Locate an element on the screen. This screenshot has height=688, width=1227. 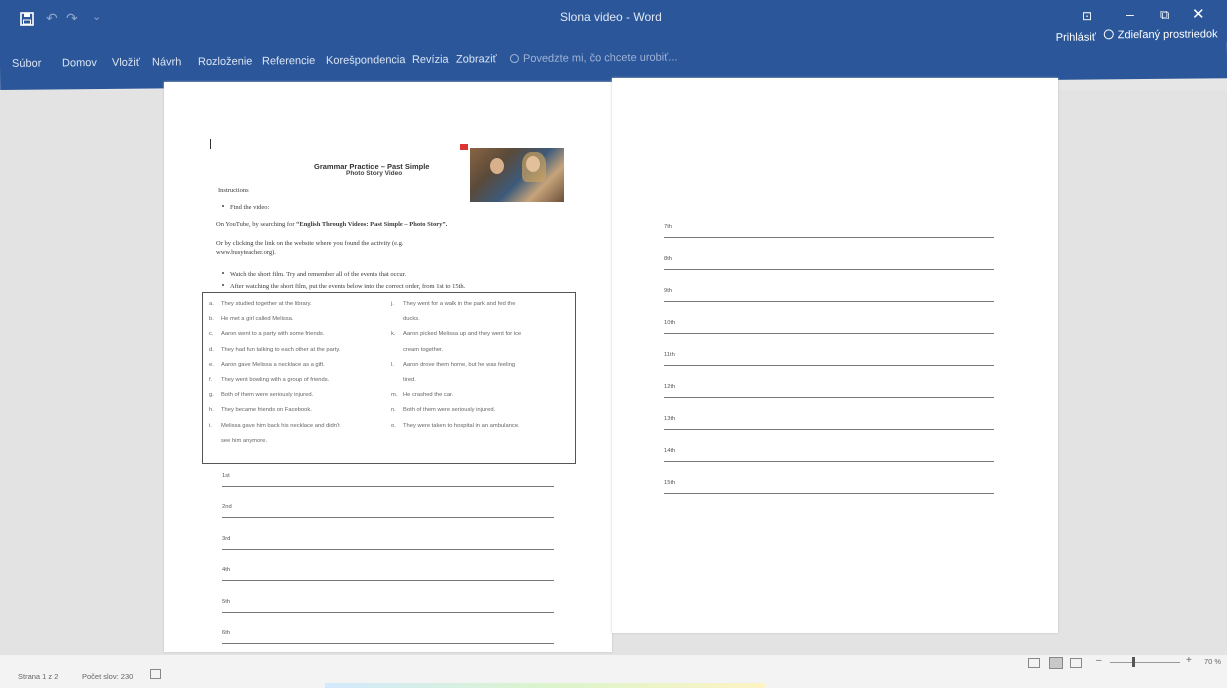
event-text: ducks. is located at coordinates (411, 319).